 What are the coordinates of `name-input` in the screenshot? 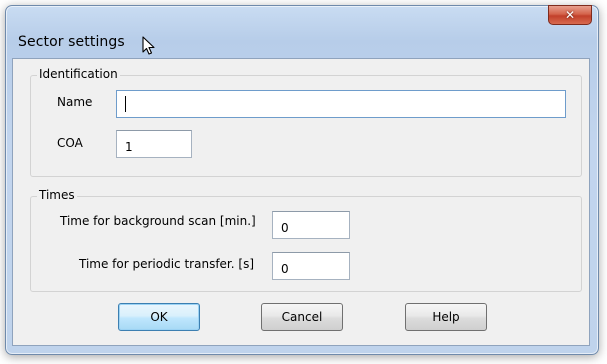 It's located at (341, 104).